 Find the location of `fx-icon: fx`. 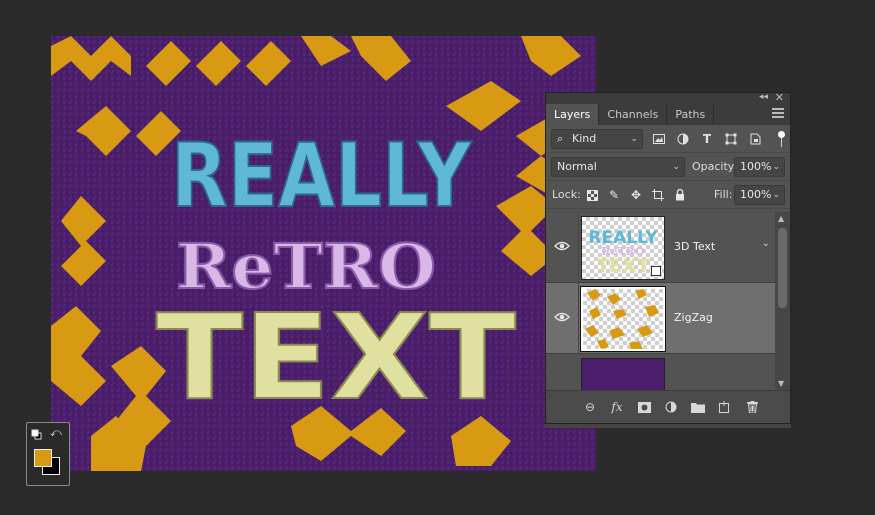

fx-icon: fx is located at coordinates (617, 407).